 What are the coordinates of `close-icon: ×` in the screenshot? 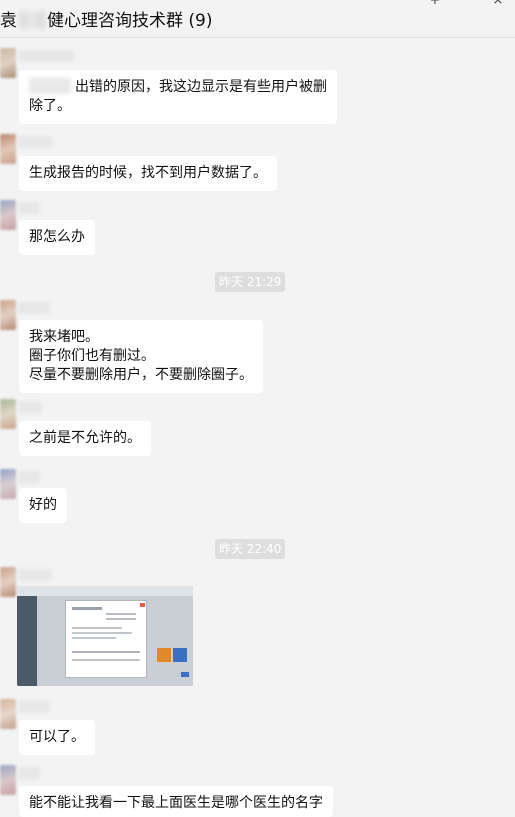 It's located at (498, 4).